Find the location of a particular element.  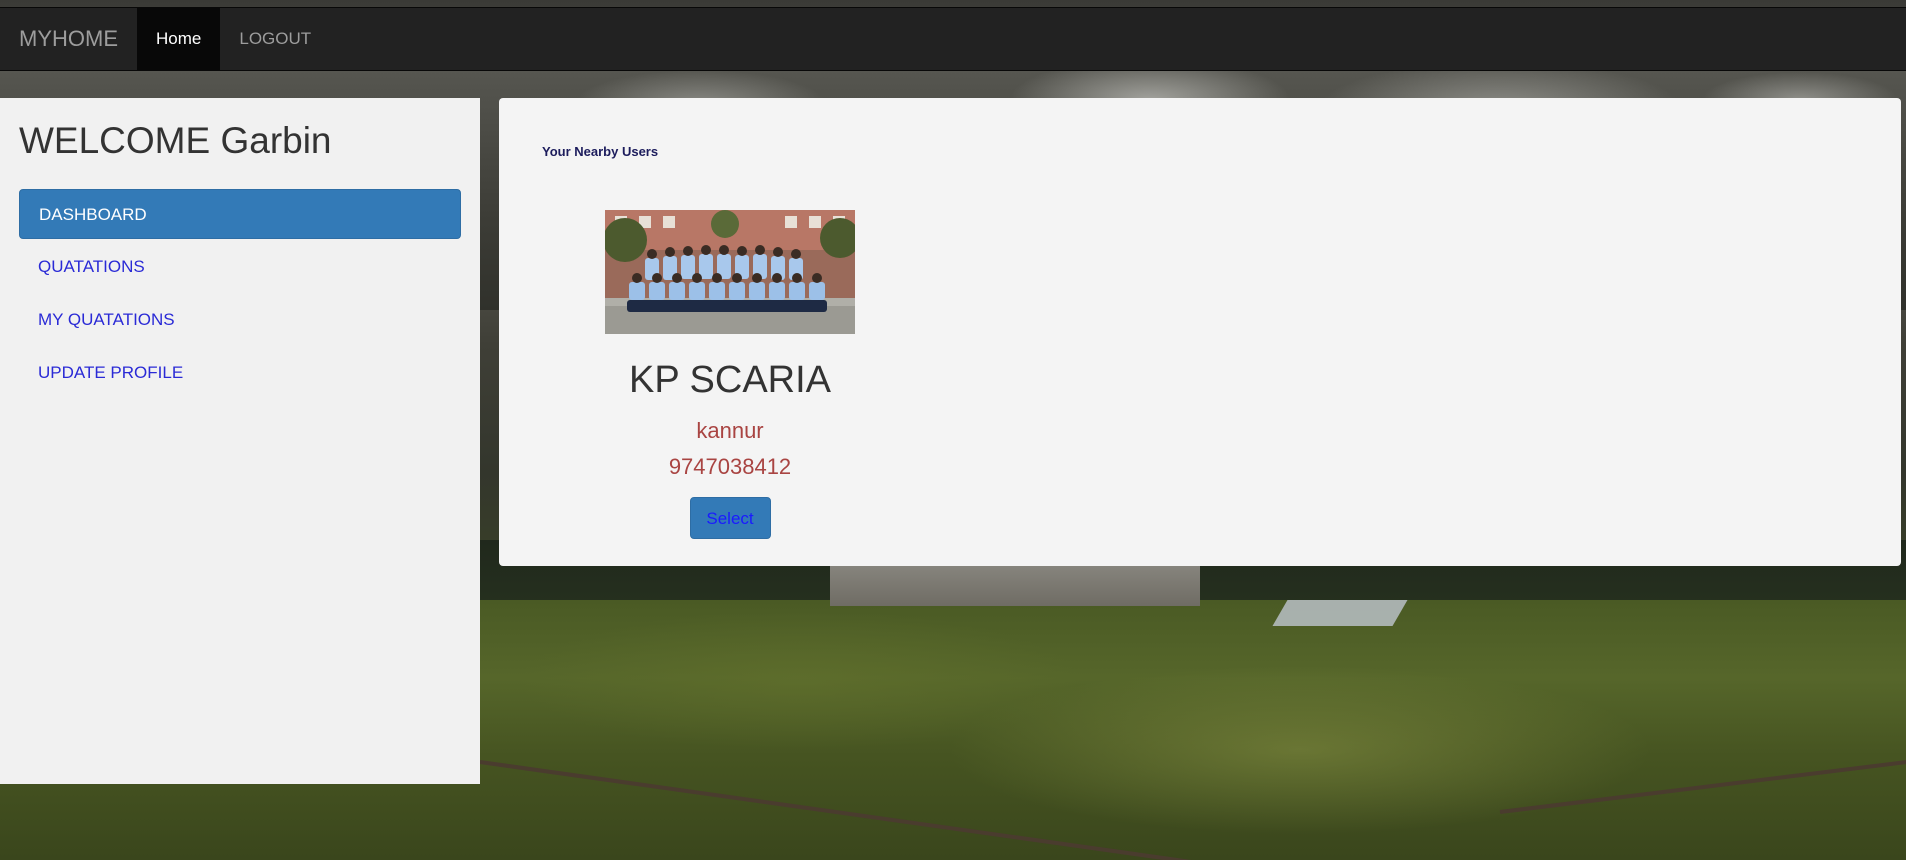

sidebar-item-my-quatations: MY QUATATIONS is located at coordinates (240, 320).